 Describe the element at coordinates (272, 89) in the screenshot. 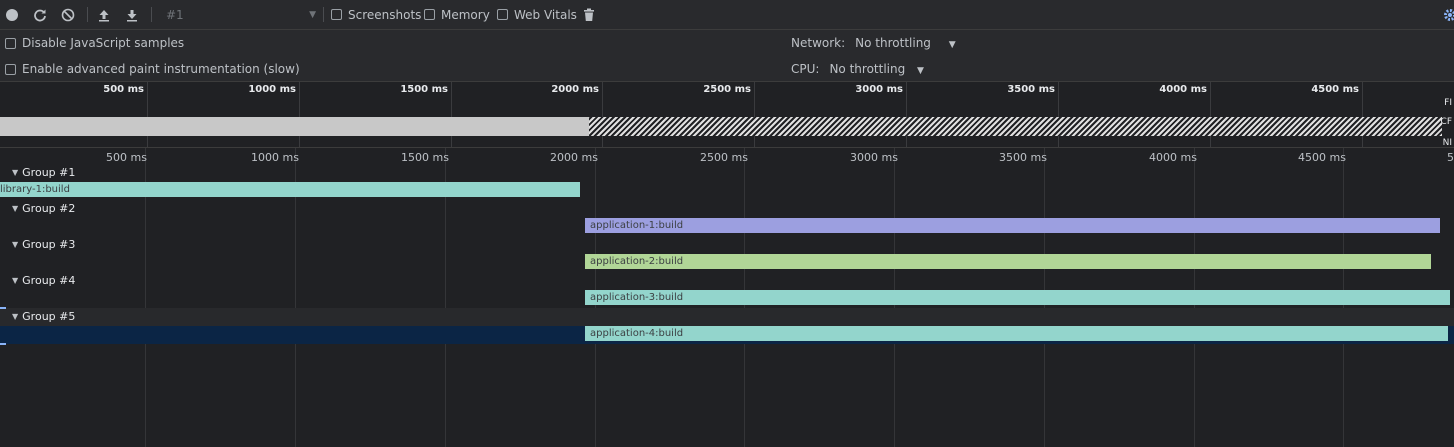

I see `overview-tick-label: 1000 ms` at that location.